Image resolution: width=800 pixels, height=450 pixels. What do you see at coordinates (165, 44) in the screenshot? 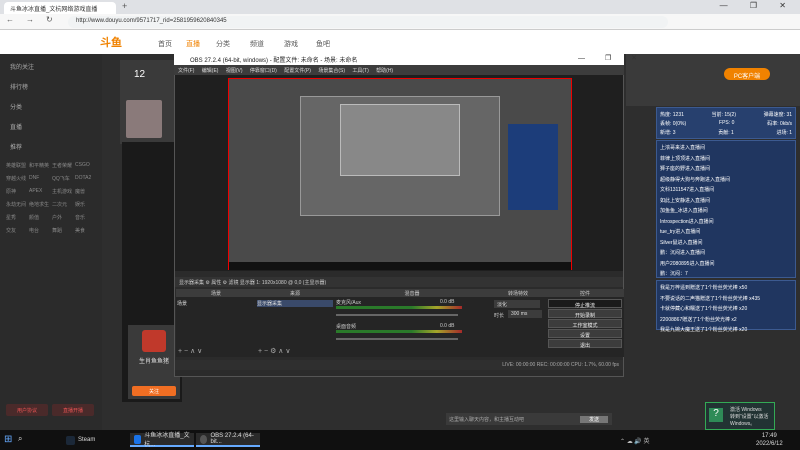
I see `nav-home: 首页` at bounding box center [165, 44].